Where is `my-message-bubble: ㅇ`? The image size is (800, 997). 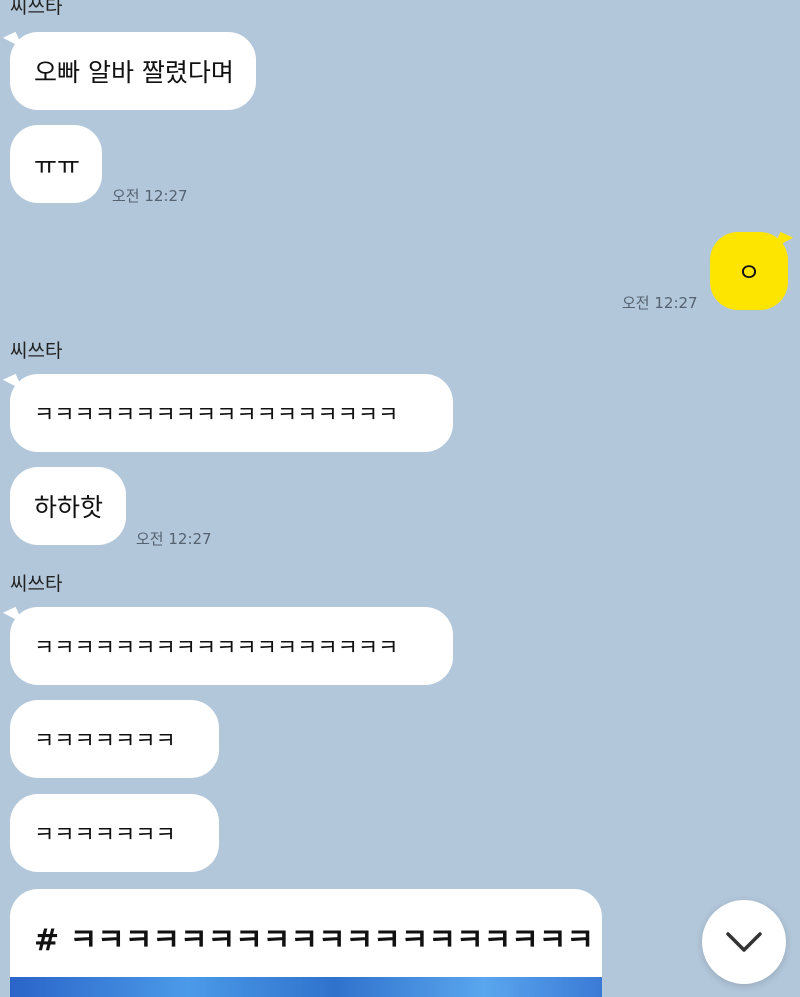 my-message-bubble: ㅇ is located at coordinates (749, 271).